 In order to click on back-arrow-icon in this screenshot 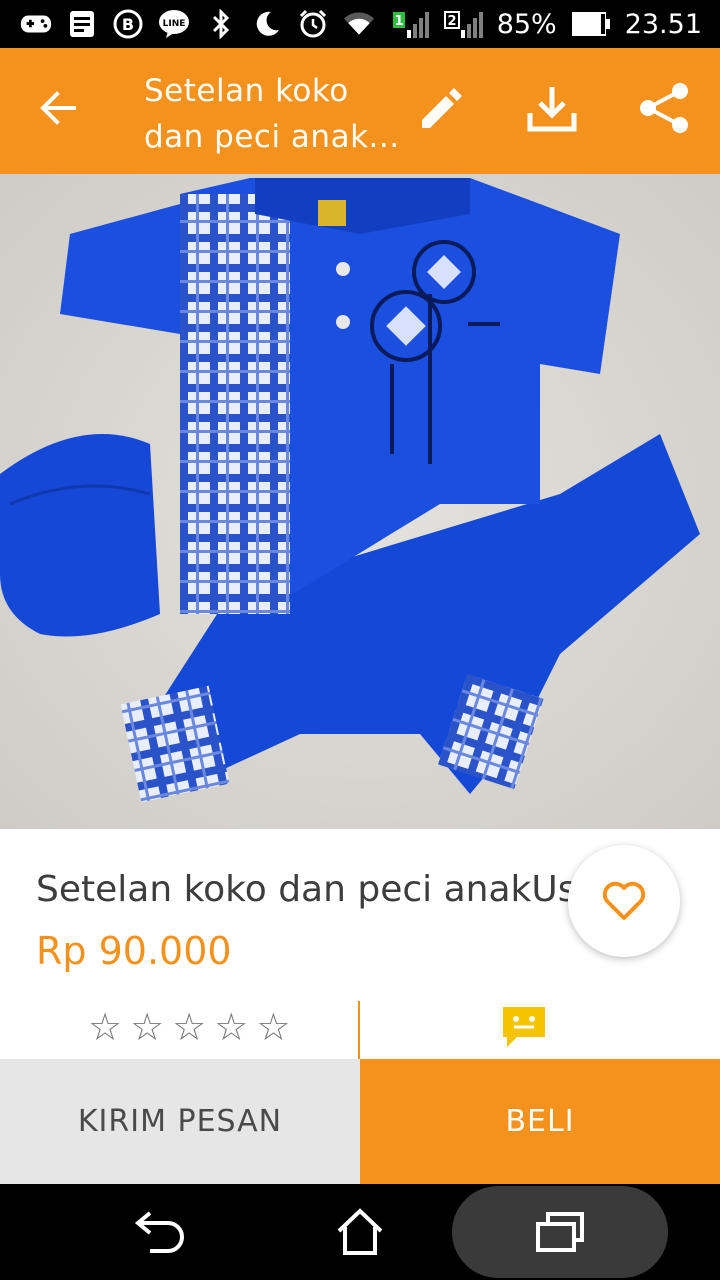, I will do `click(58, 108)`.